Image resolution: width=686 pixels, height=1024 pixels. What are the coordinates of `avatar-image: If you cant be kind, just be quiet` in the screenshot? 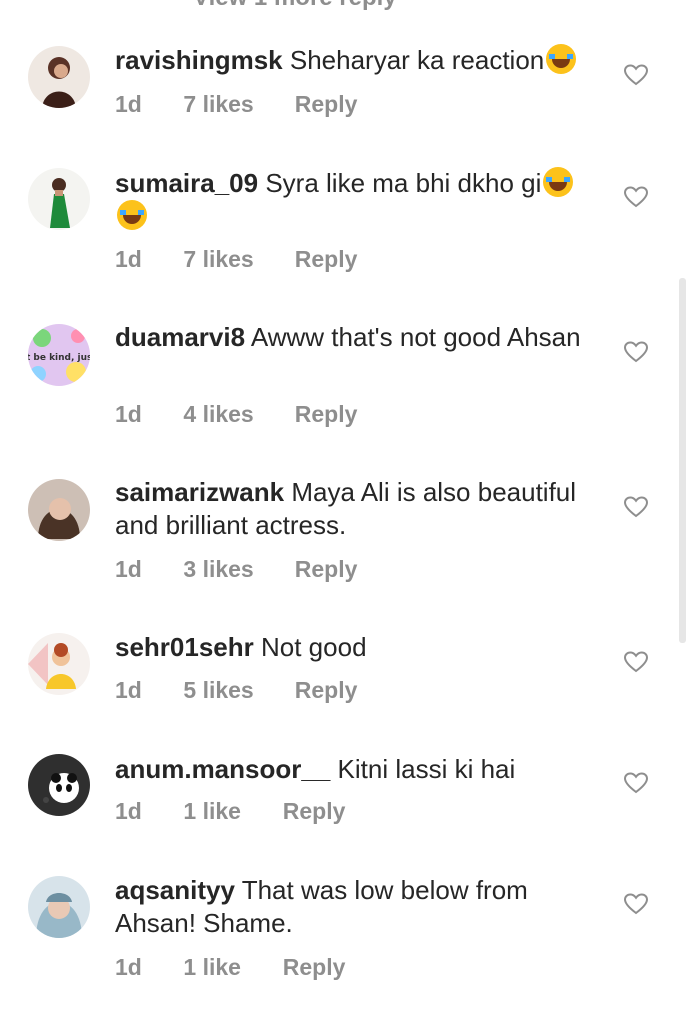 It's located at (59, 355).